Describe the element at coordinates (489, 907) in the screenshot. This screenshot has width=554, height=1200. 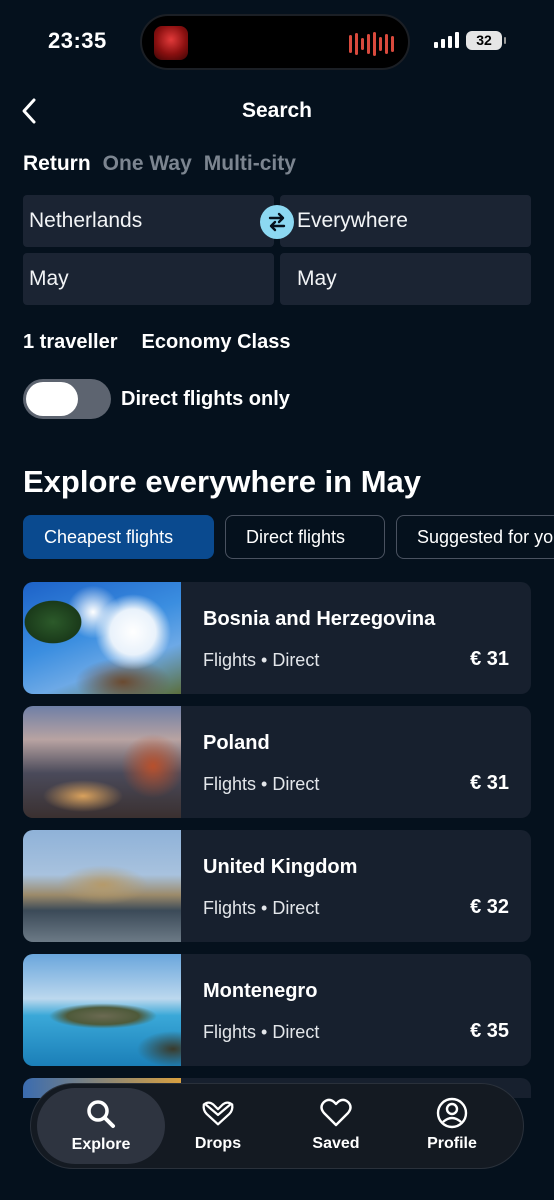
I see `price: € 32` at that location.